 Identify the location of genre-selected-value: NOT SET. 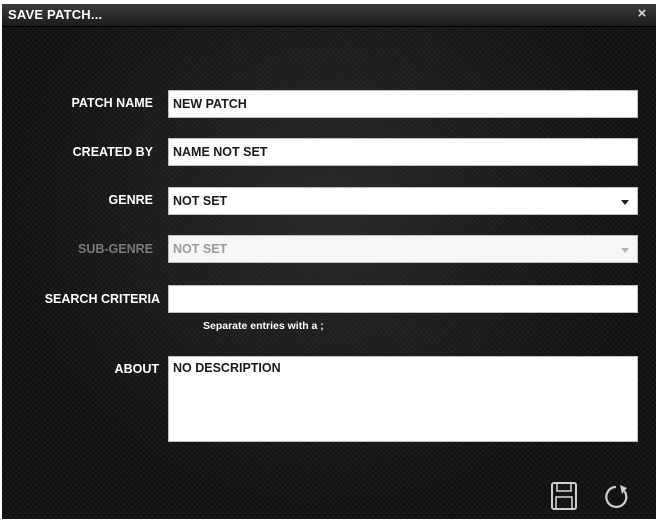
(200, 201).